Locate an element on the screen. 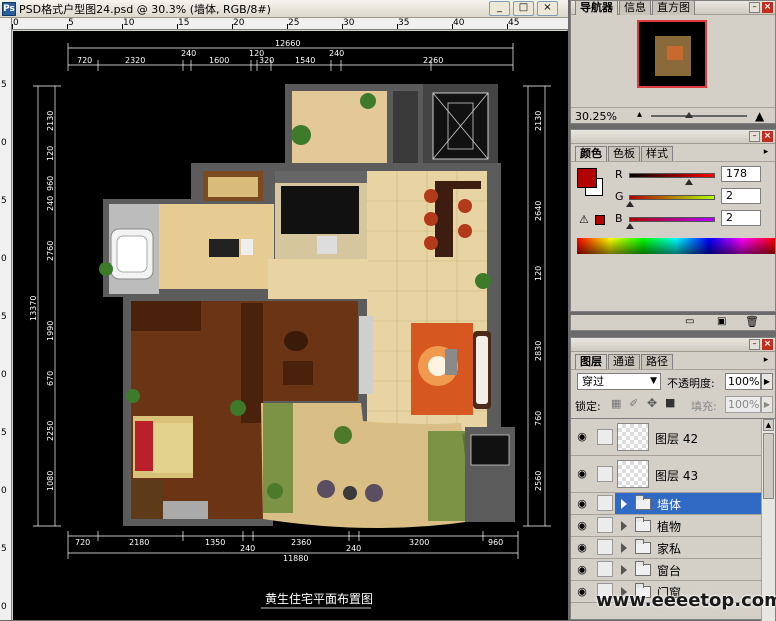  svg-text: 720 is located at coordinates (82, 542).